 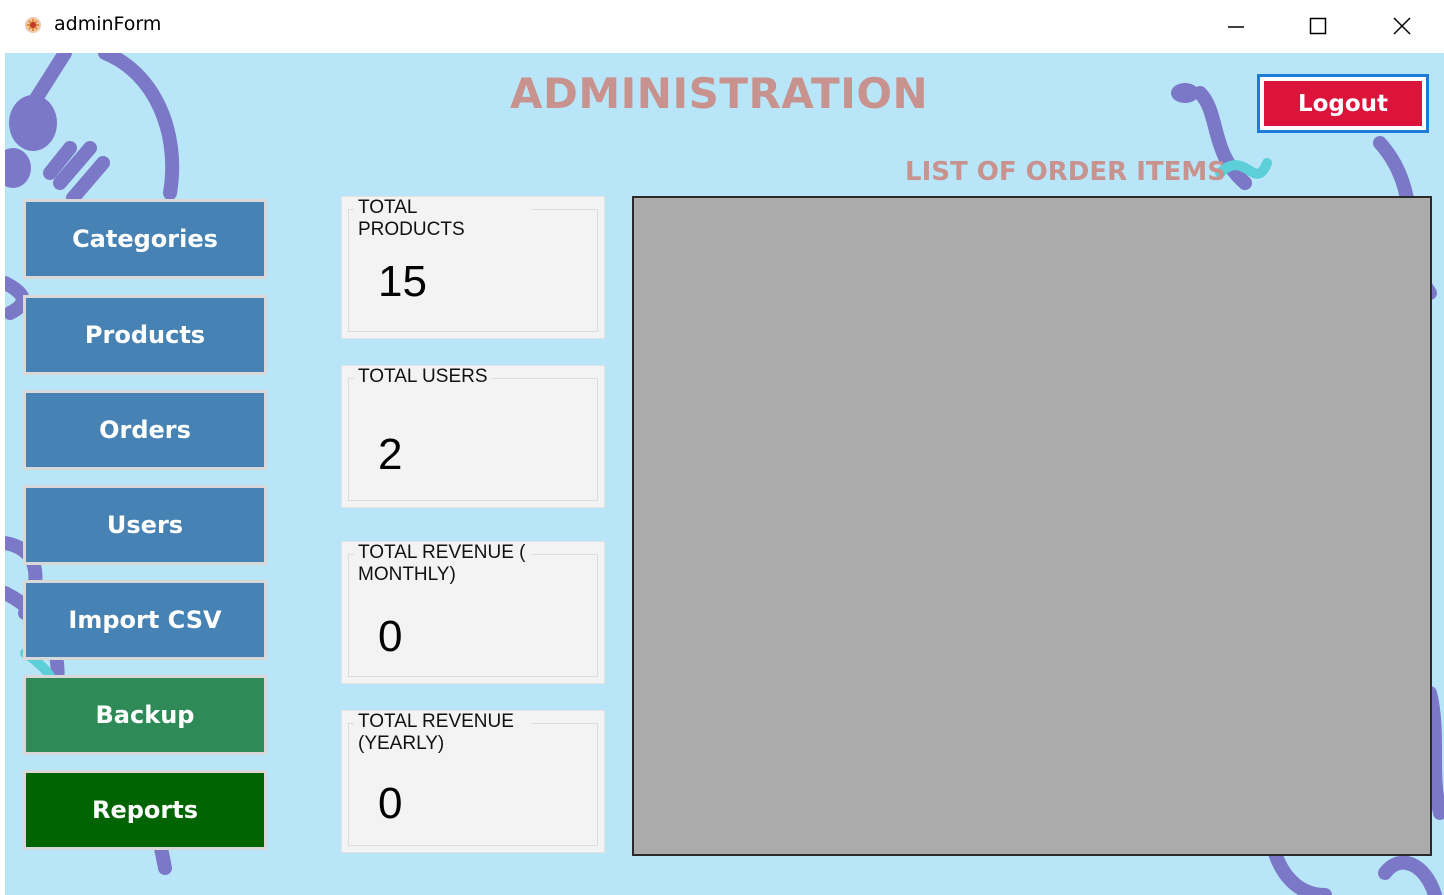 I want to click on close-button, so click(x=1402, y=26).